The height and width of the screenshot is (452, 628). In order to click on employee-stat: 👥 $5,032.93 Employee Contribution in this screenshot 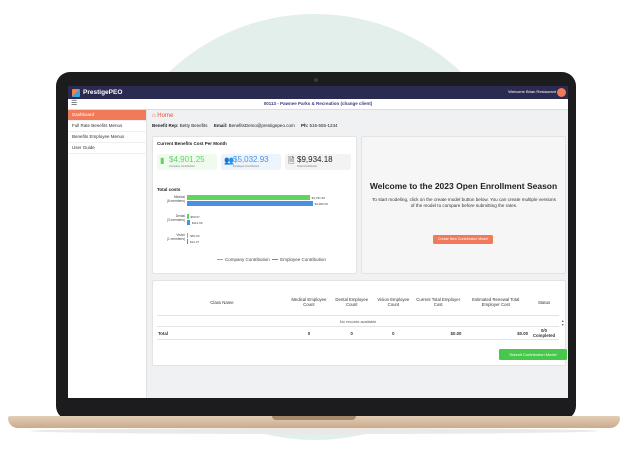, I will do `click(251, 162)`.